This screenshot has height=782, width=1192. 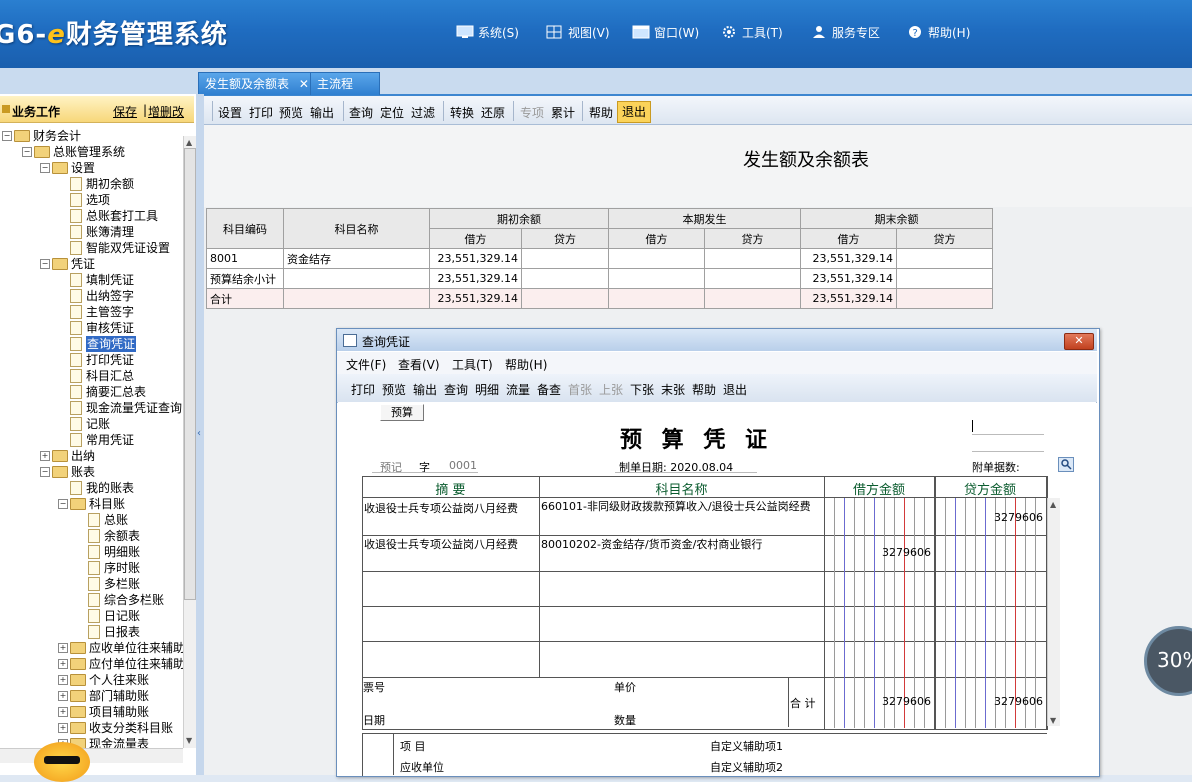 What do you see at coordinates (526, 364) in the screenshot?
I see `menu-help: 帮助(H)` at bounding box center [526, 364].